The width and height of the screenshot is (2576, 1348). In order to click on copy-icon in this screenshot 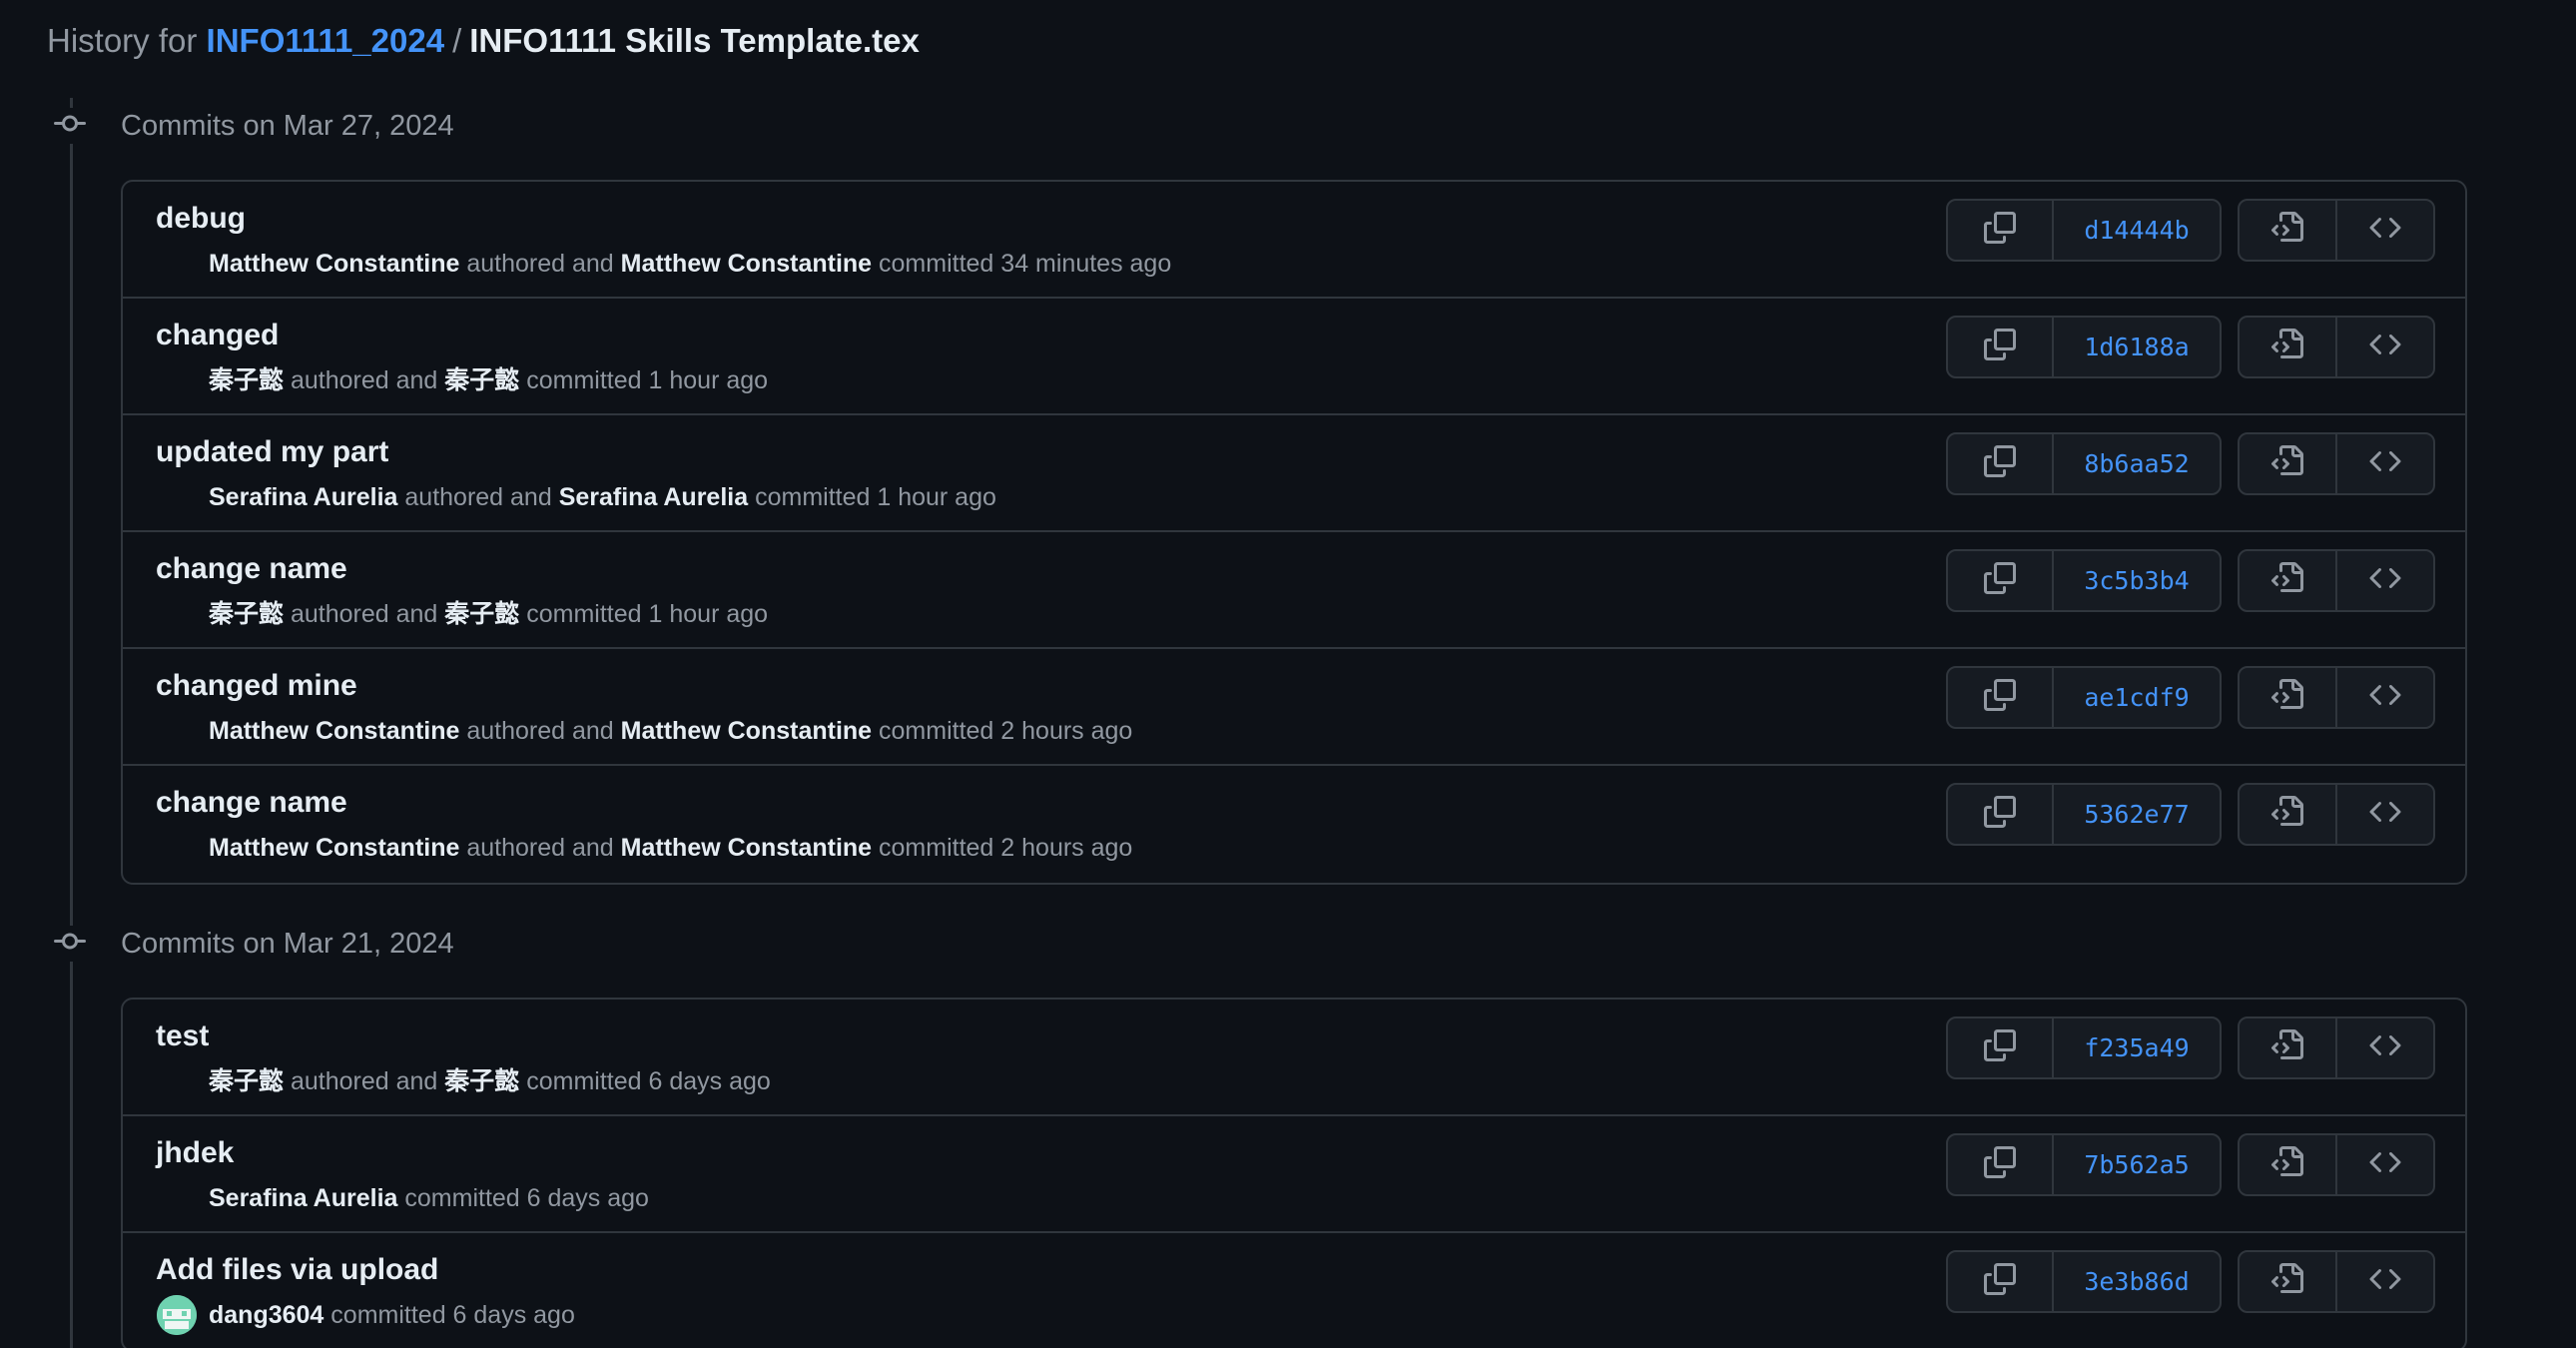, I will do `click(2000, 231)`.